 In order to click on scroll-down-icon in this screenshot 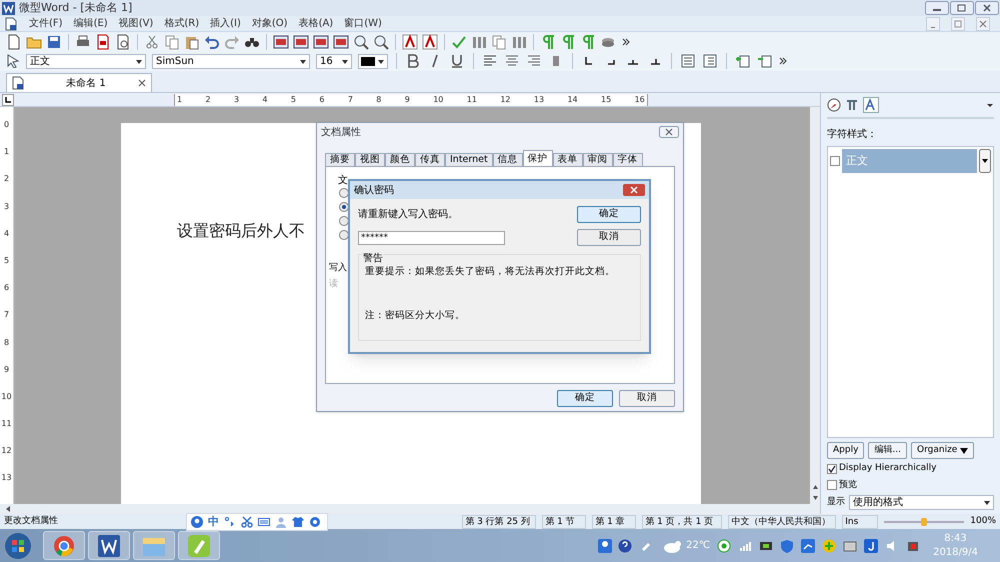, I will do `click(815, 497)`.